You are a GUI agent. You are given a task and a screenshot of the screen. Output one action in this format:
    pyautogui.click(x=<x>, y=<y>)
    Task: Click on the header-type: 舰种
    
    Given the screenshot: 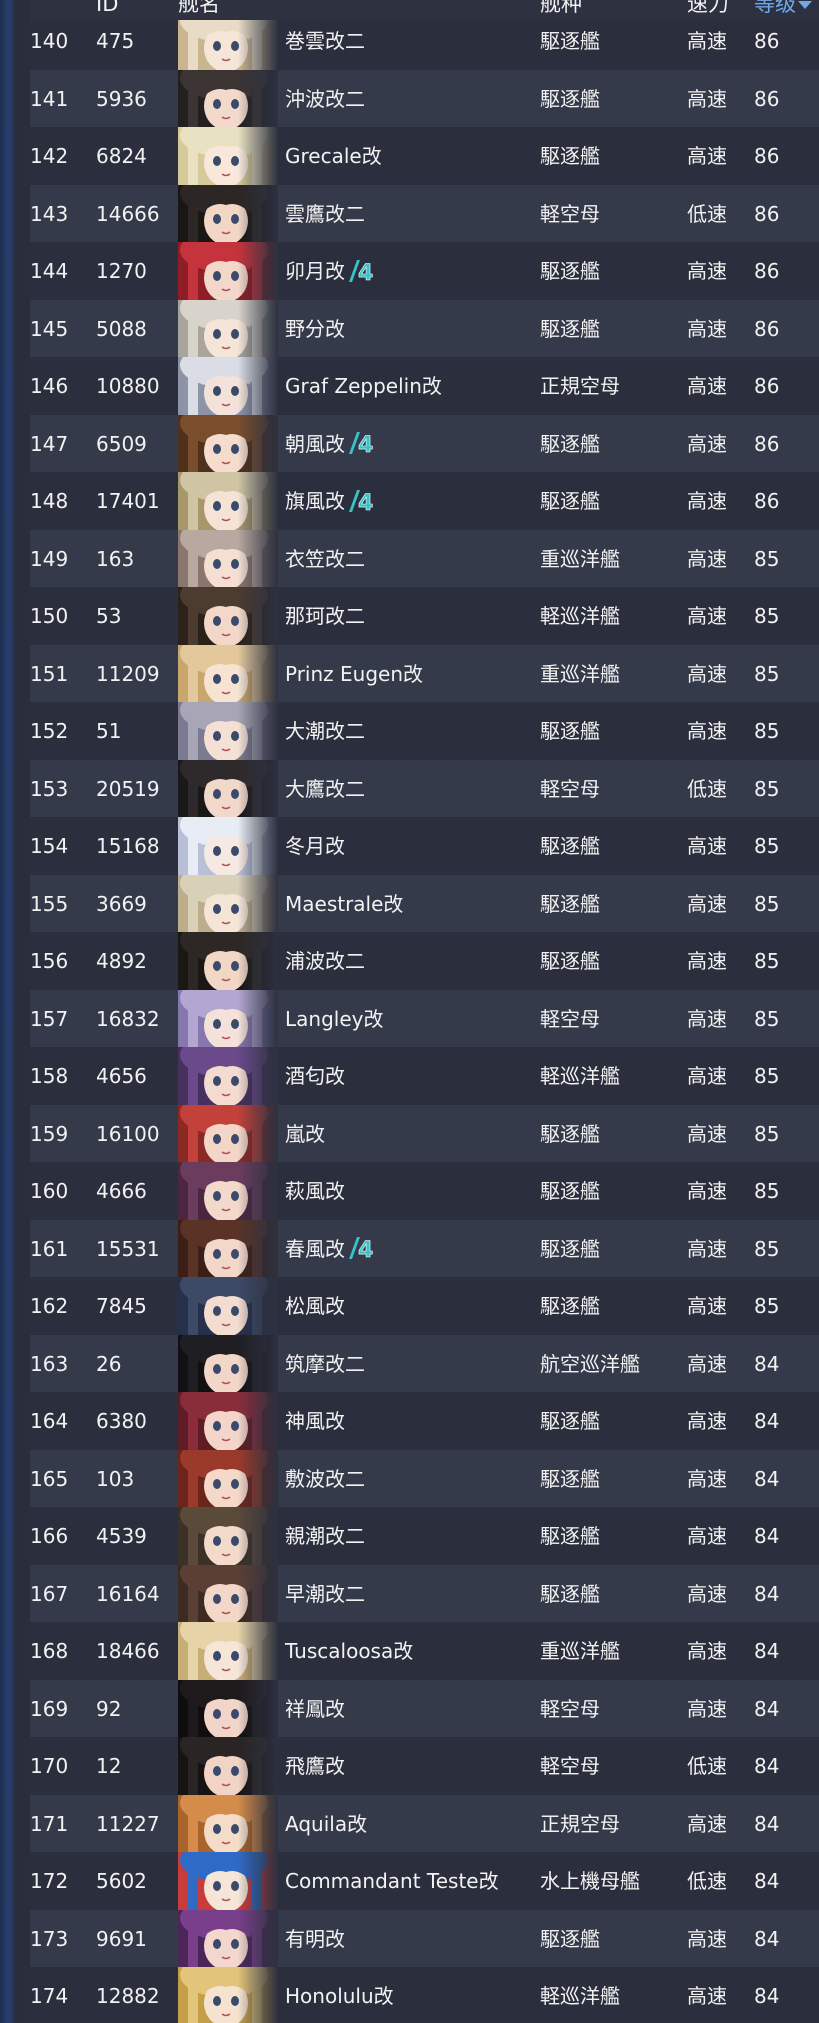 What is the action you would take?
    pyautogui.click(x=561, y=7)
    